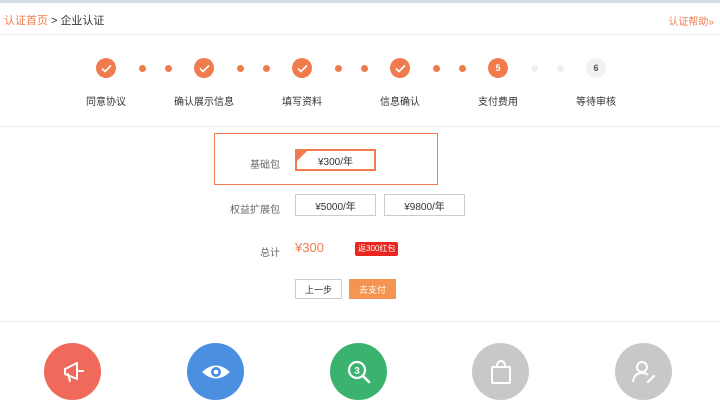  Describe the element at coordinates (596, 68) in the screenshot. I see `step-6-number: 6` at that location.